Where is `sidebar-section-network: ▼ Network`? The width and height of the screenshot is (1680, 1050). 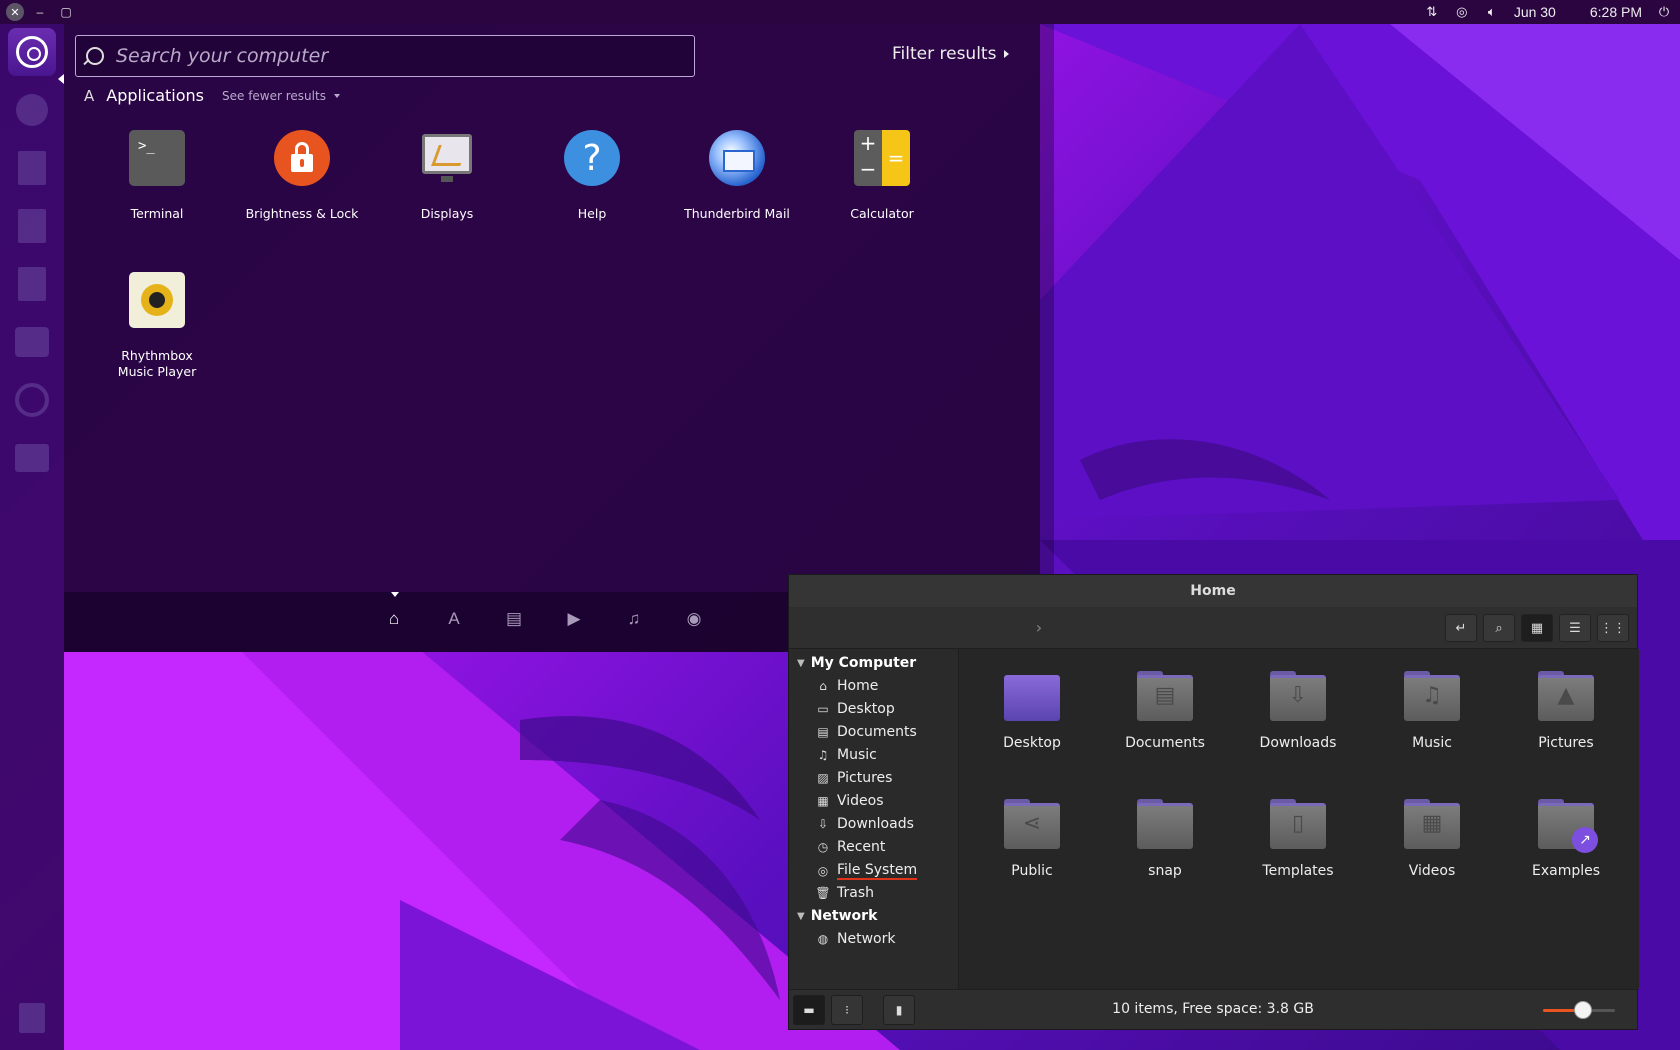
sidebar-section-network: ▼ Network is located at coordinates (837, 916).